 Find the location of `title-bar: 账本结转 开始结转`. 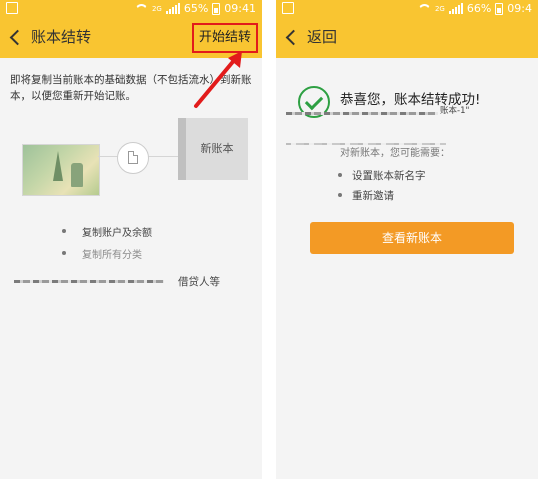

title-bar: 账本结转 开始结转 is located at coordinates (131, 38).